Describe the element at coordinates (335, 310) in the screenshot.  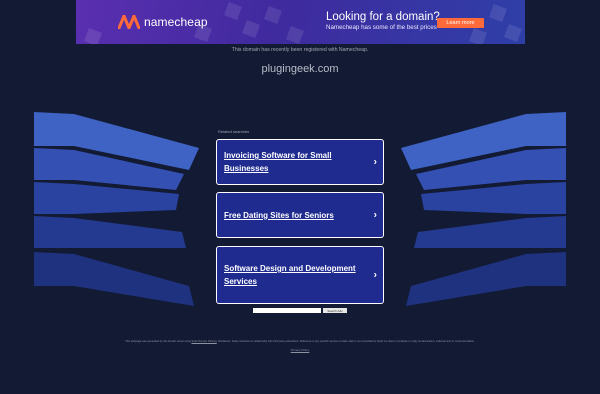
I see `search-button: Search Ads` at that location.